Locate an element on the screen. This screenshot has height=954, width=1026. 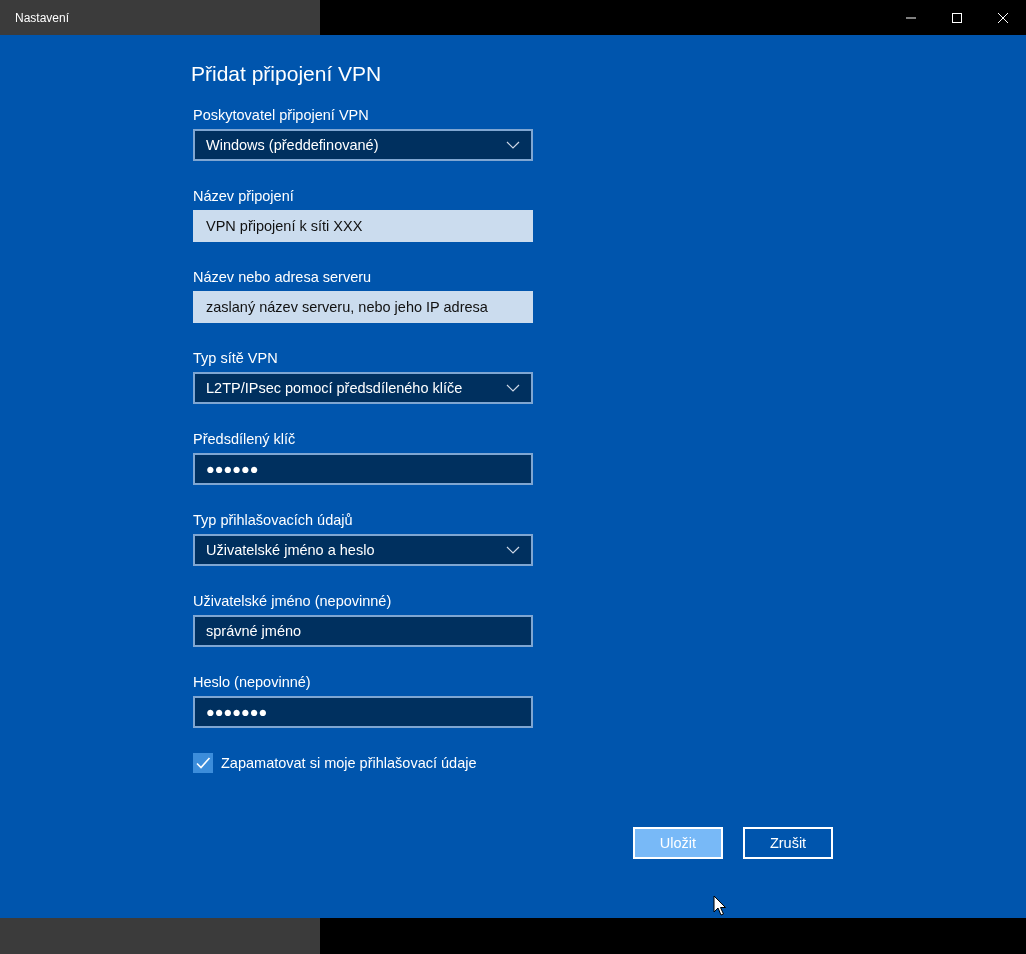
input-field: VPN připojení k síti XXX is located at coordinates (363, 226).